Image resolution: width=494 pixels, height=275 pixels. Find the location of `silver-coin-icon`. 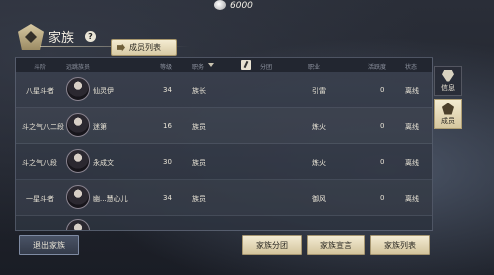

silver-coin-icon is located at coordinates (220, 5).